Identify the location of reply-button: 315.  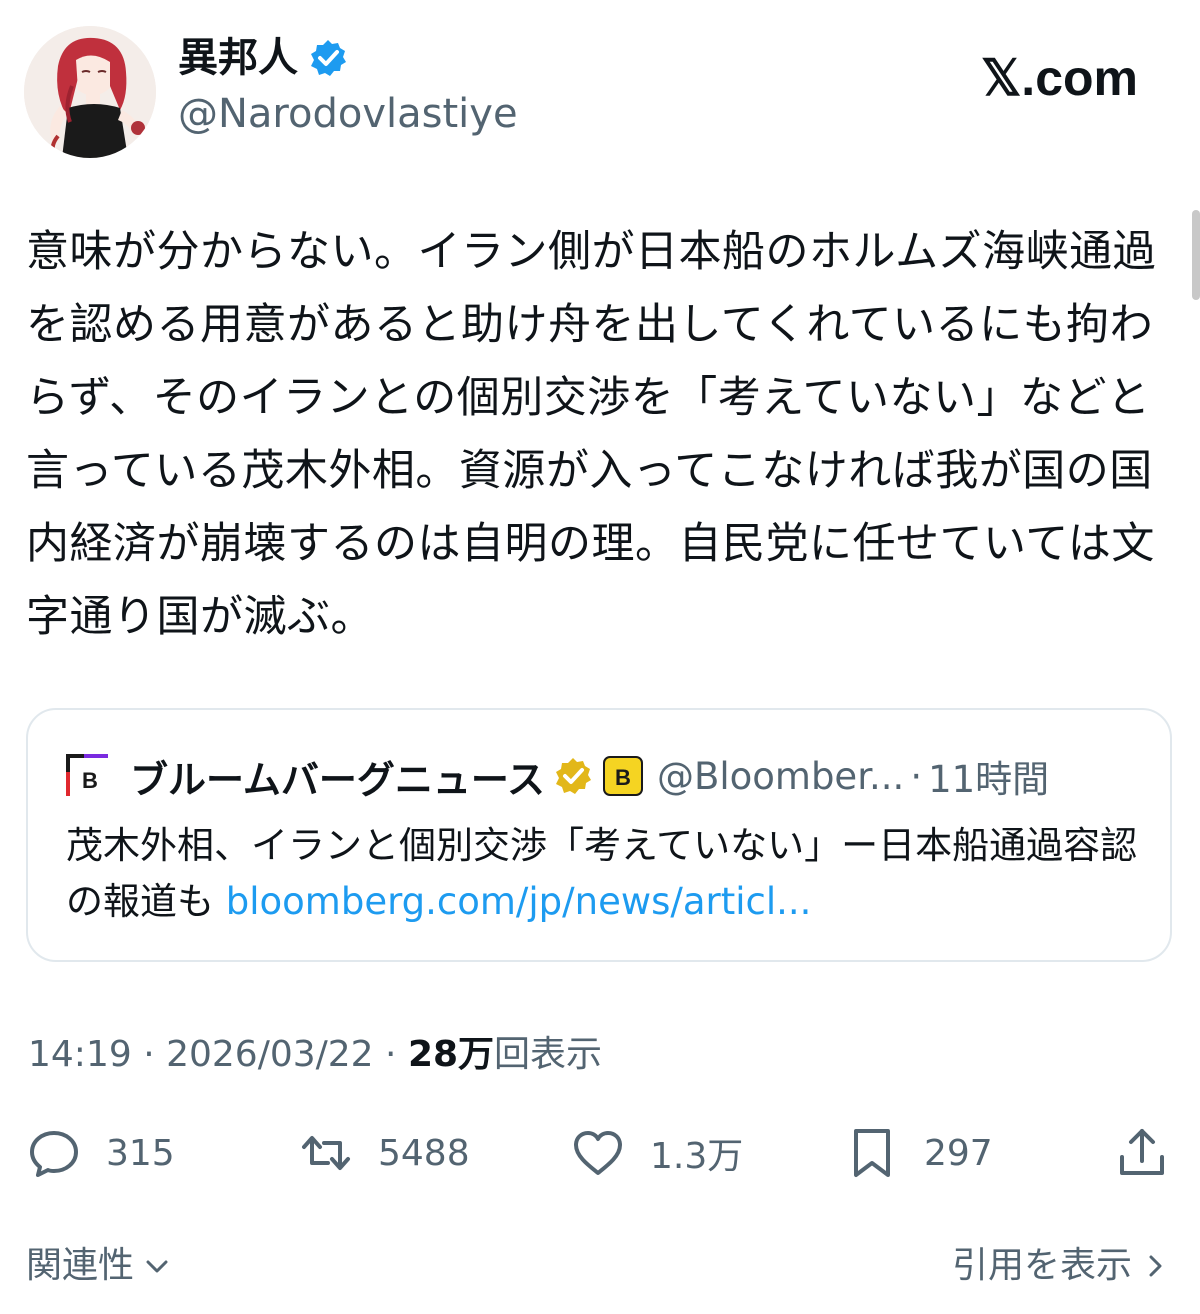
(100, 1153).